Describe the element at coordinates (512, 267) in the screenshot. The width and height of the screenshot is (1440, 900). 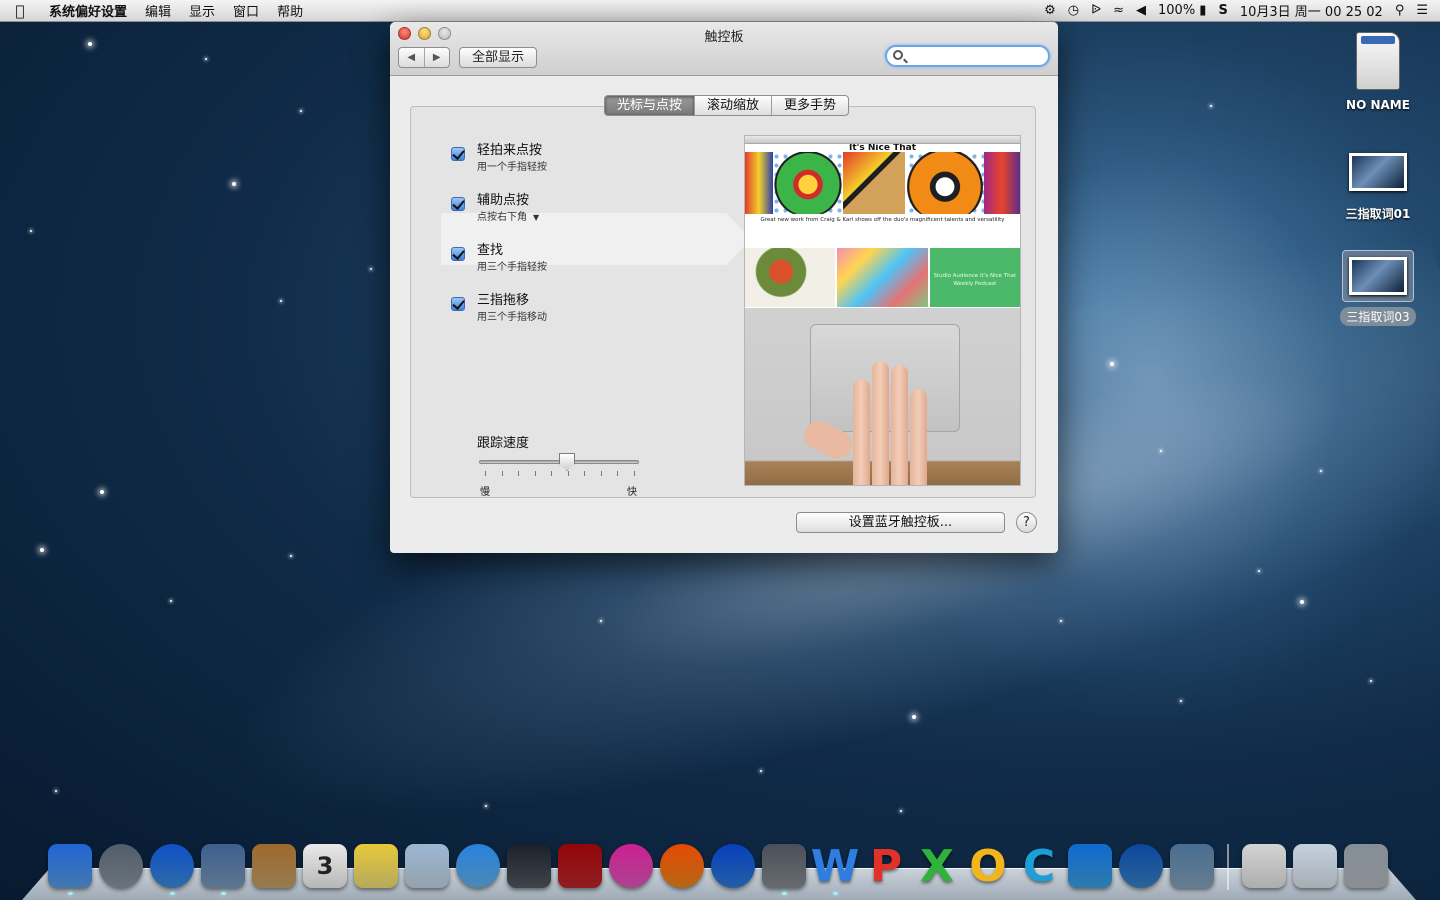
I see `option-subtitle: 用三个手指轻按` at that location.